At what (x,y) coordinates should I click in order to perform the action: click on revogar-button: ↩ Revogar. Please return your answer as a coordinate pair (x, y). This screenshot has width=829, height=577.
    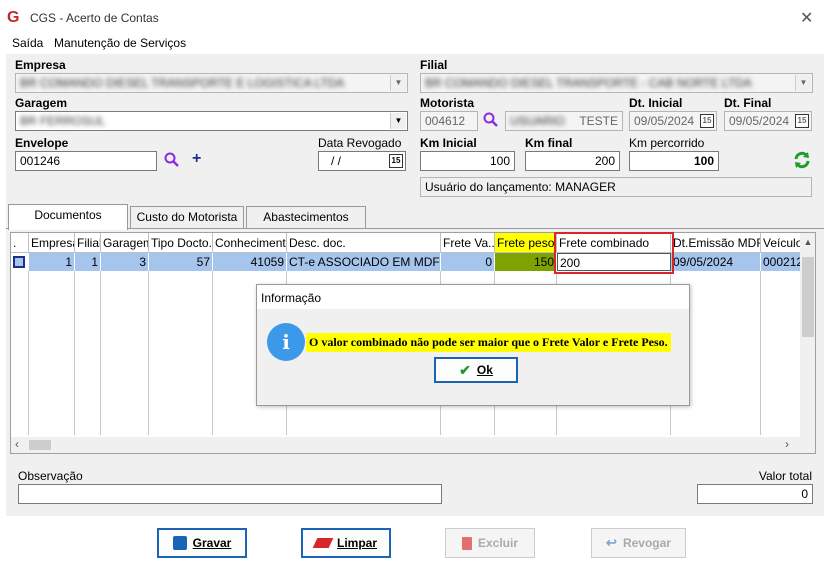
    Looking at the image, I should click on (638, 543).